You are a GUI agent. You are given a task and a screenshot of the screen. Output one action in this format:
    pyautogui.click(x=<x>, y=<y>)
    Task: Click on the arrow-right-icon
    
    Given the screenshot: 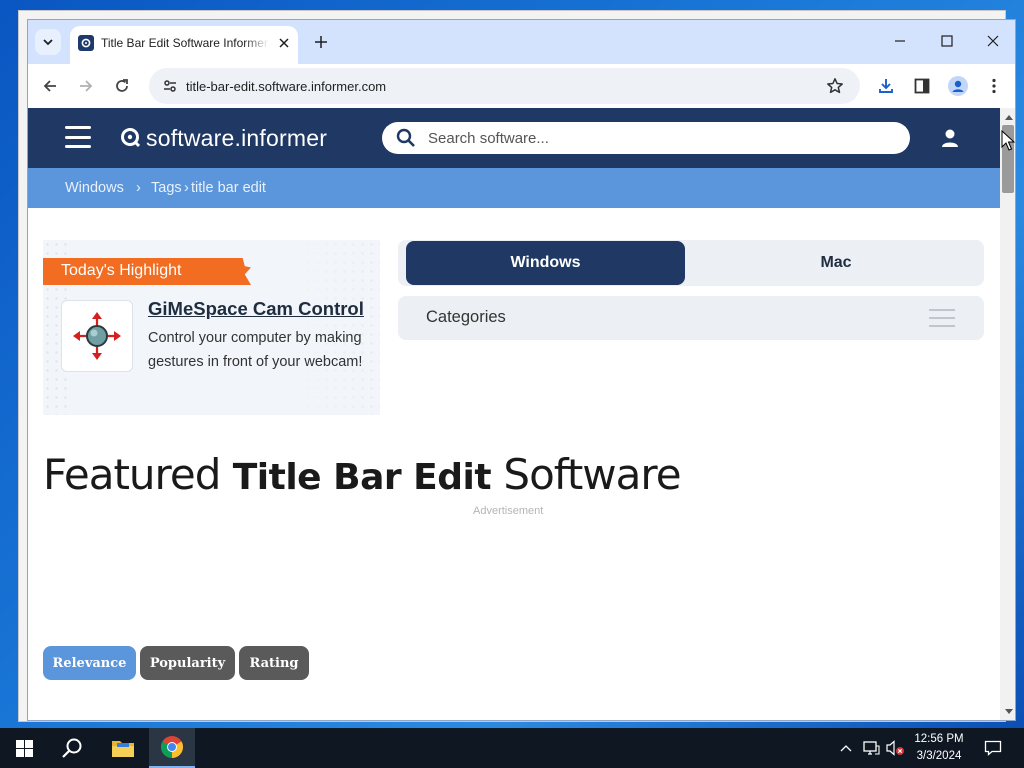 What is the action you would take?
    pyautogui.click(x=86, y=86)
    